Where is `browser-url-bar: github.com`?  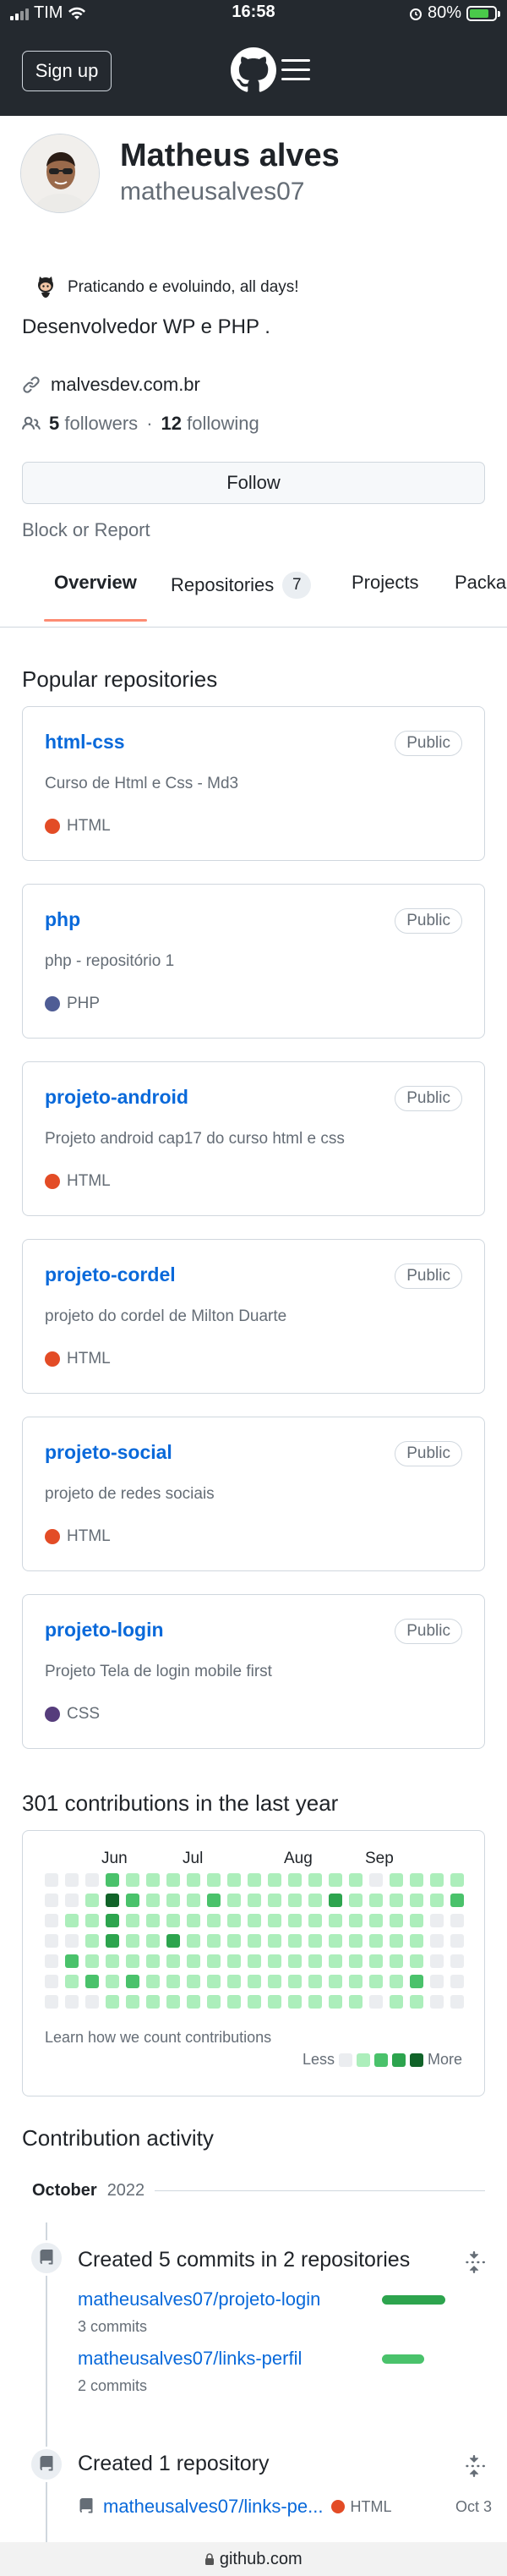
browser-url-bar: github.com is located at coordinates (253, 2559).